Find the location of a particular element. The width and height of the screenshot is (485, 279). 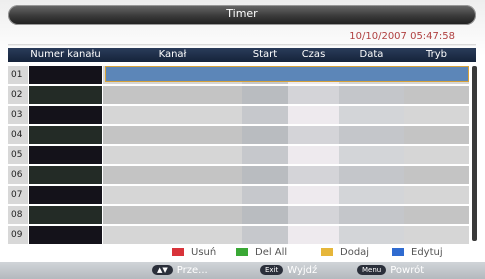

page-title: Timer is located at coordinates (242, 13).